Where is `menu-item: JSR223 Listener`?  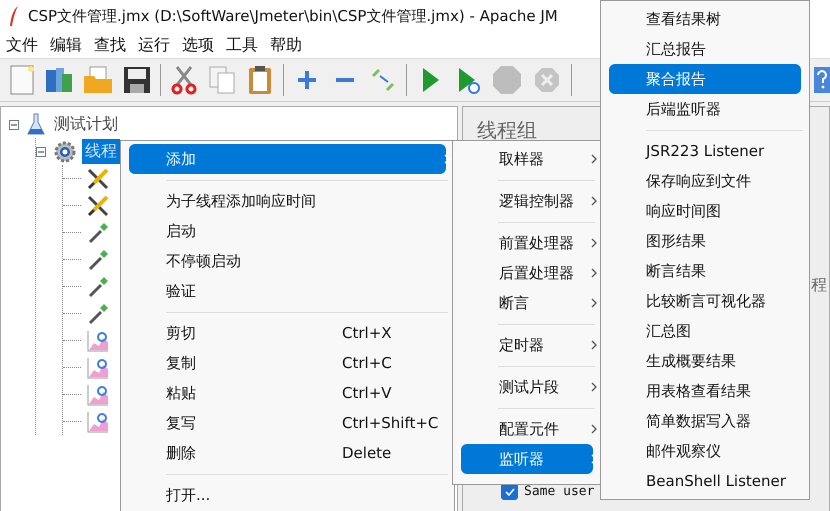
menu-item: JSR223 Listener is located at coordinates (705, 151).